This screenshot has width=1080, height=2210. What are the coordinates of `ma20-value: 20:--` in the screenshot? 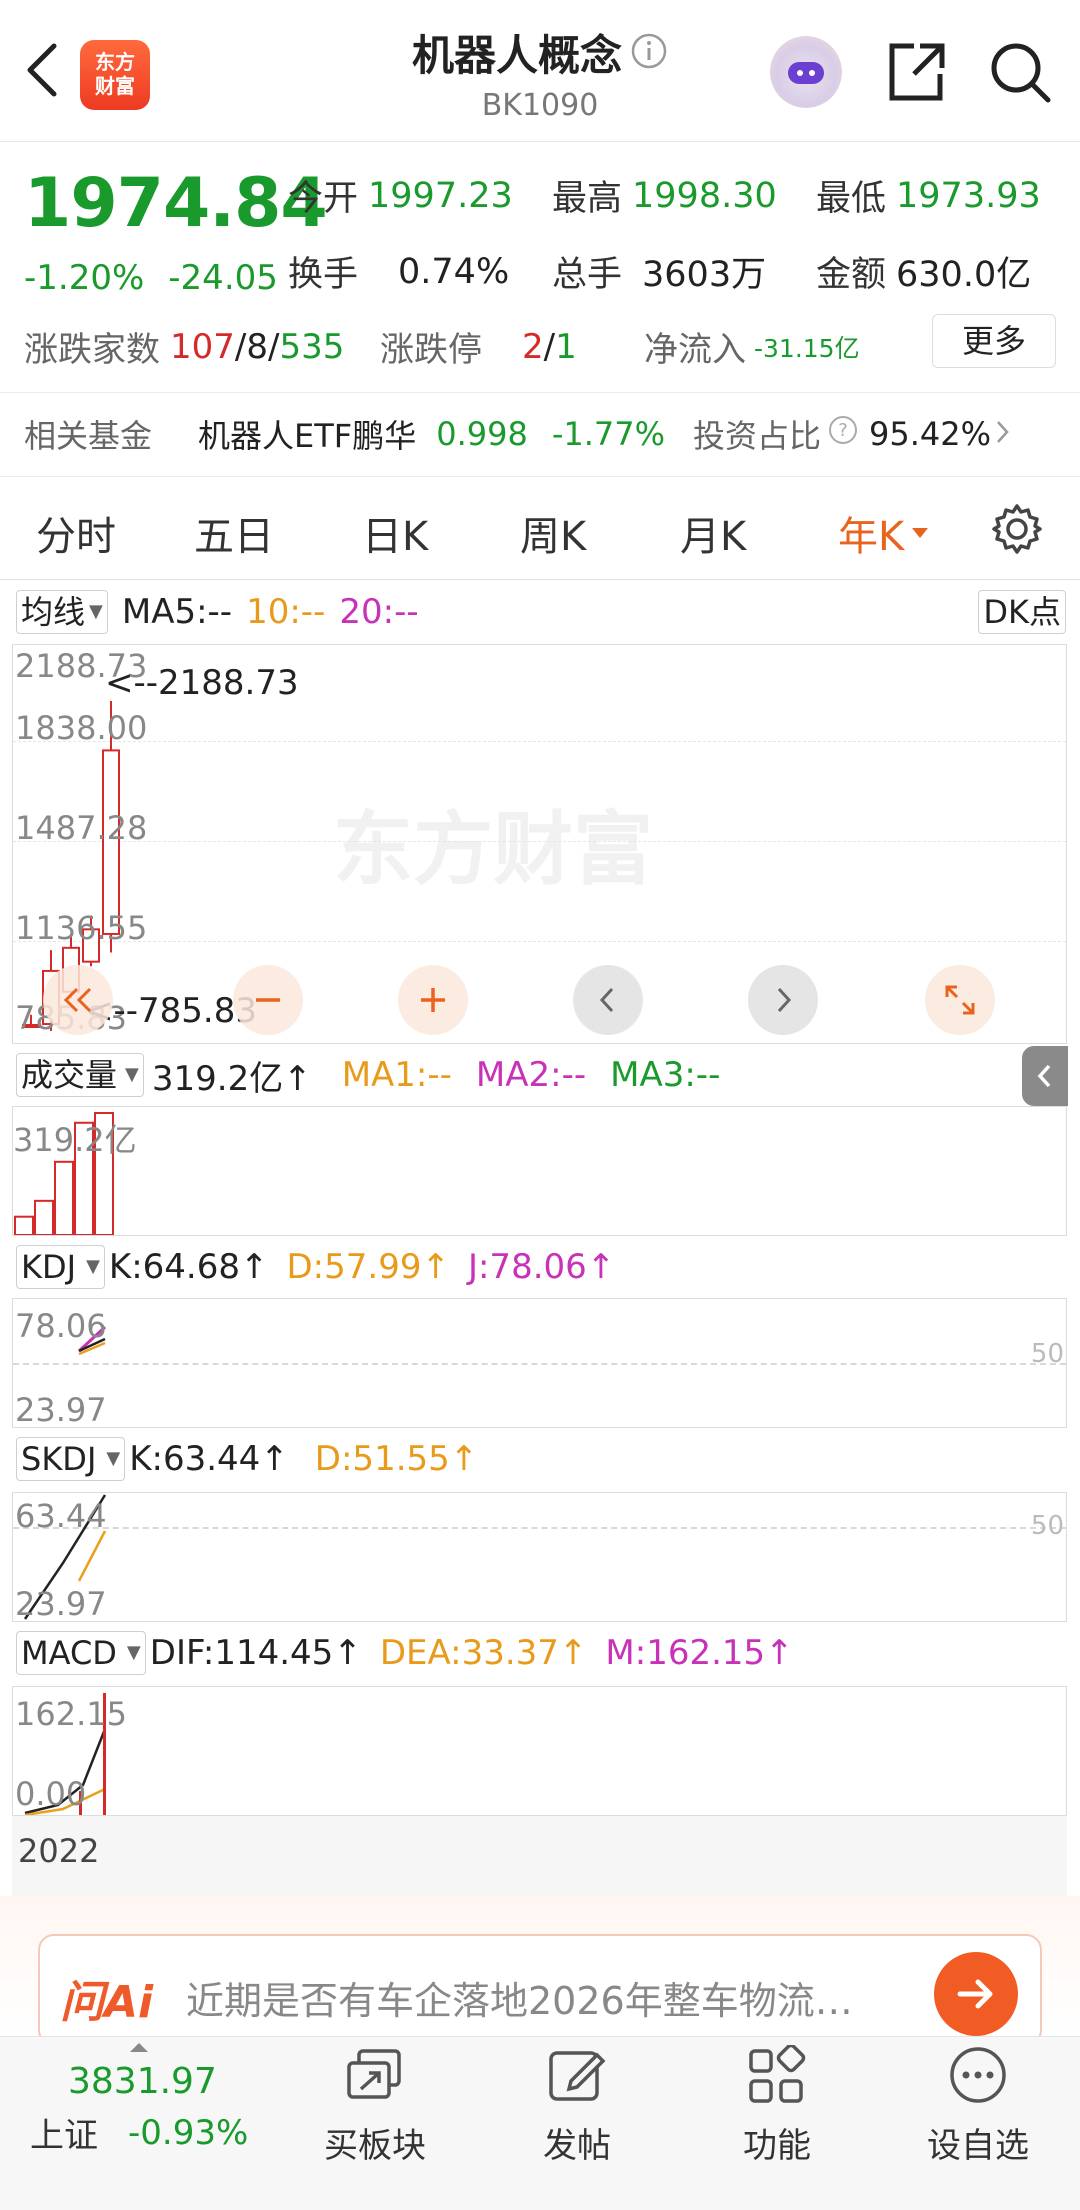 It's located at (379, 612).